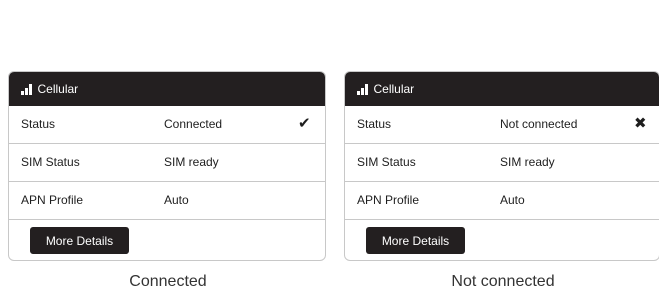 Image resolution: width=659 pixels, height=290 pixels. I want to click on status-row: Status Not connected ✖, so click(502, 125).